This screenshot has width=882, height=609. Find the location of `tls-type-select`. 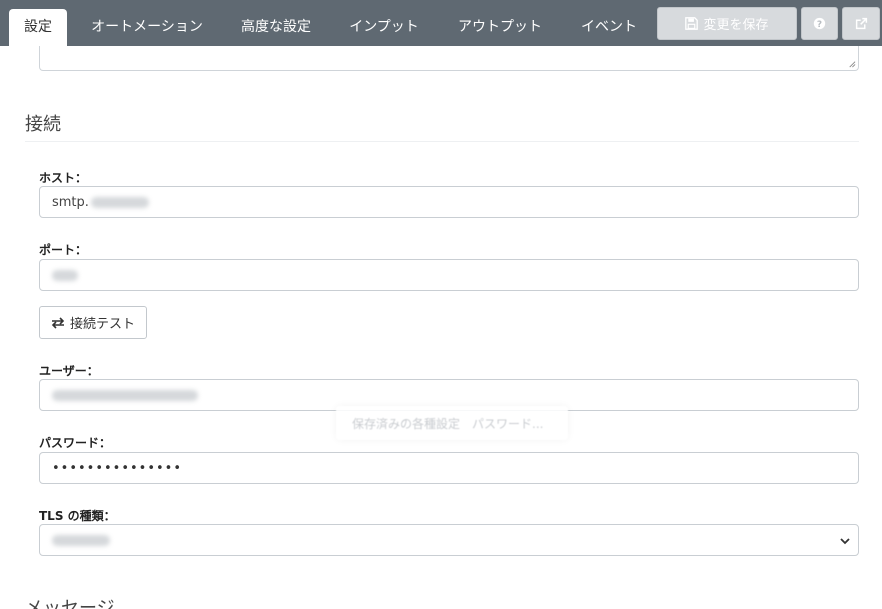

tls-type-select is located at coordinates (449, 540).